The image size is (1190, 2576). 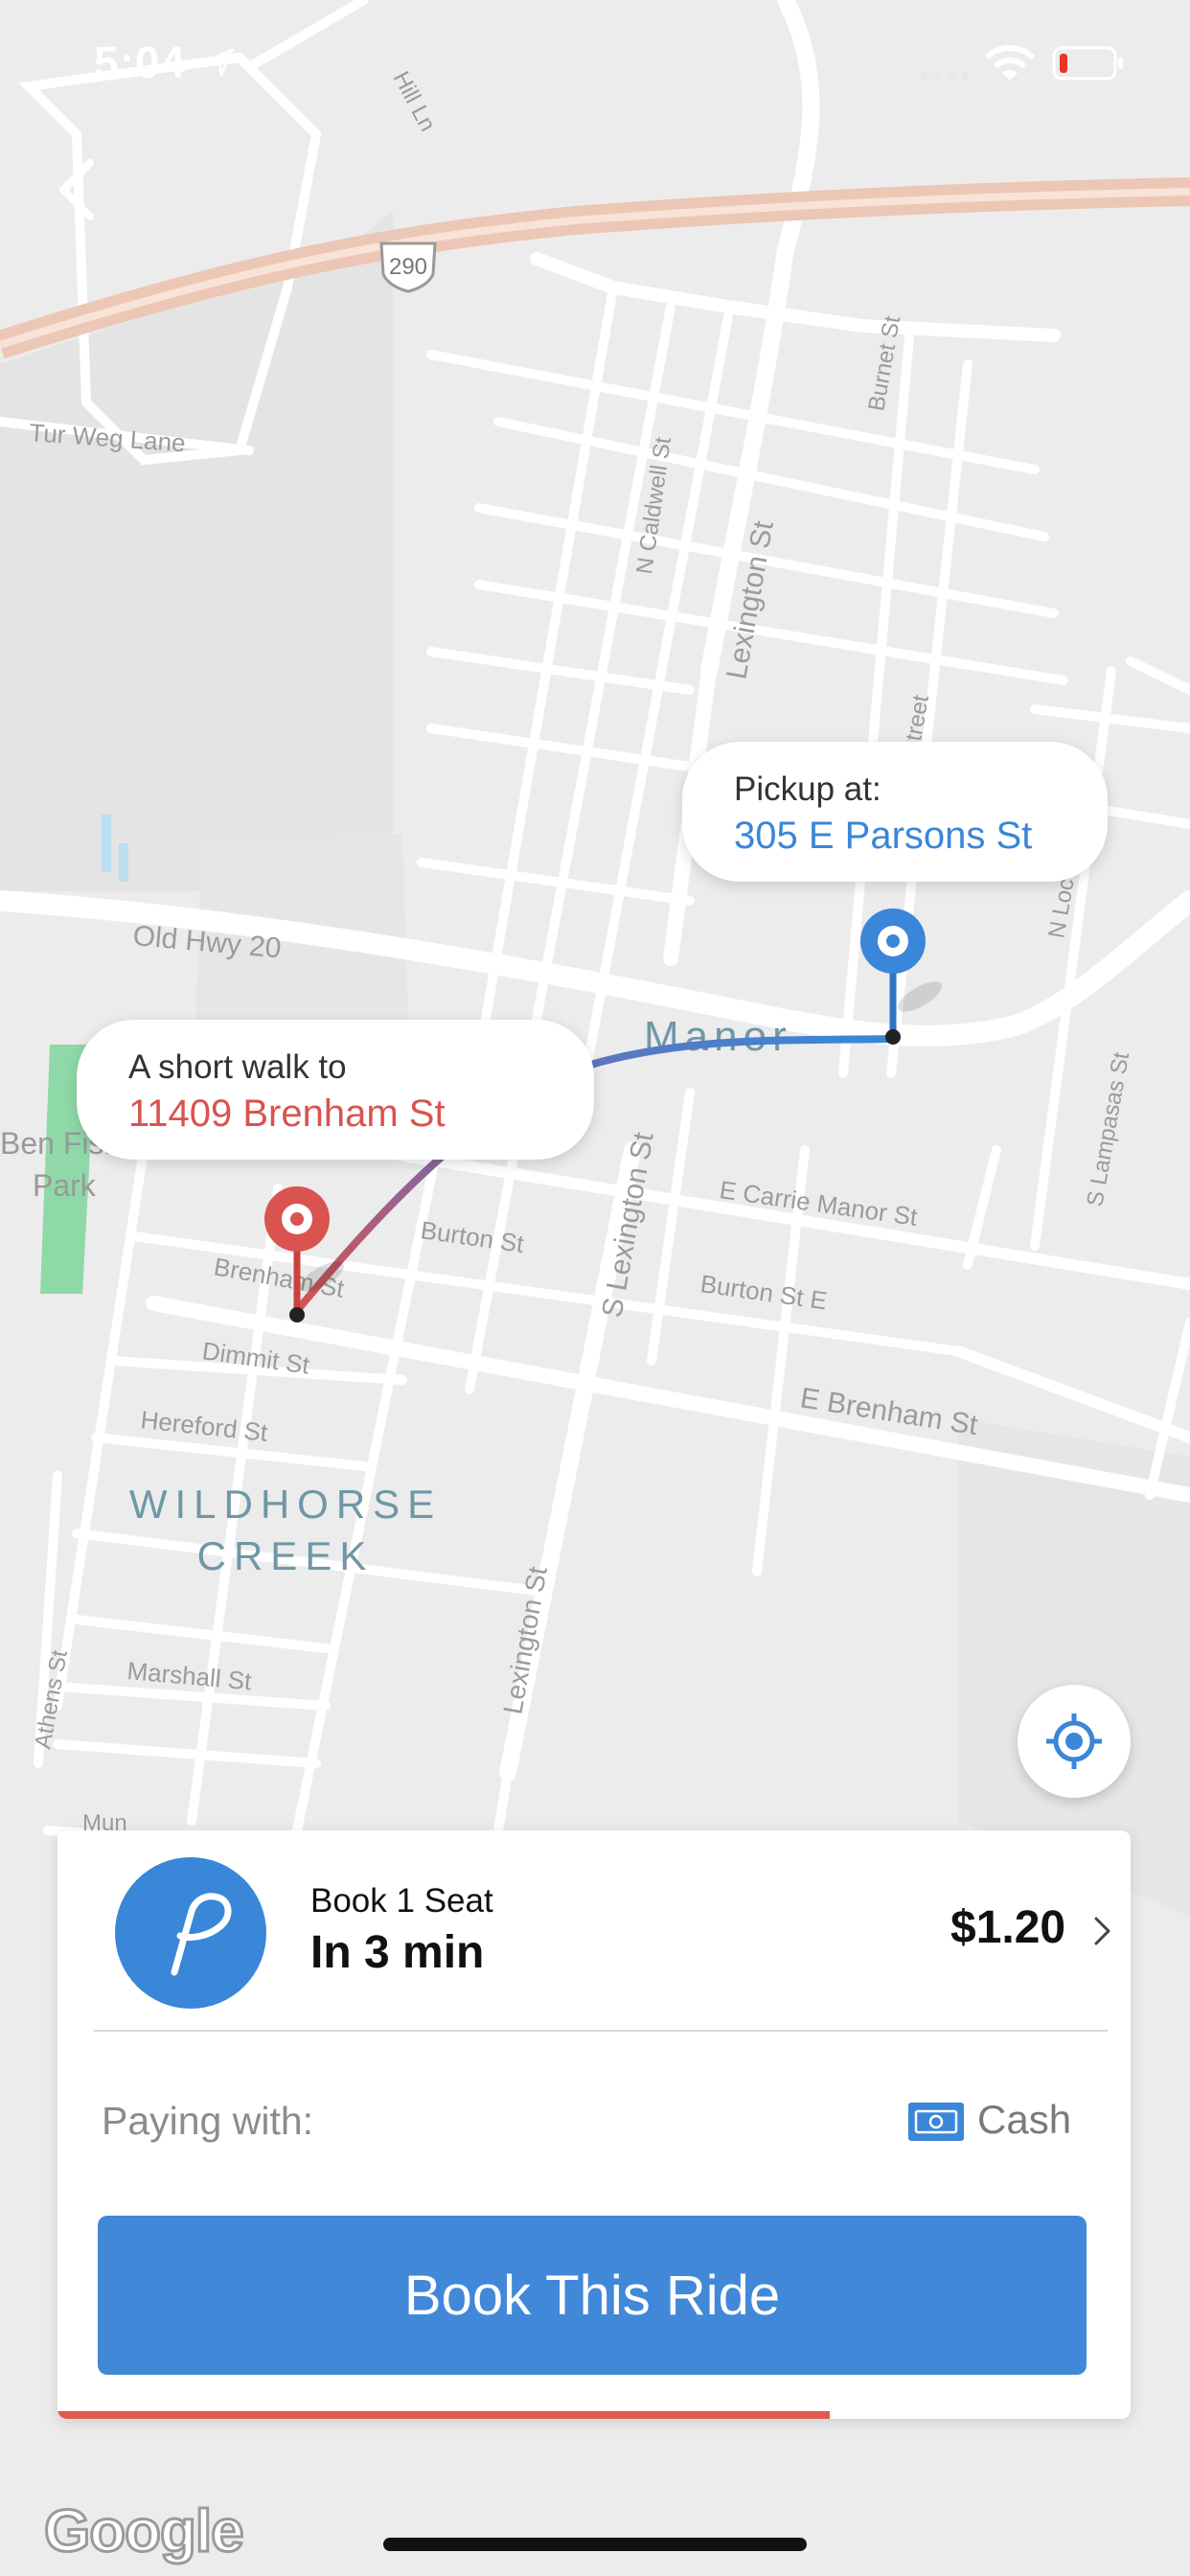 What do you see at coordinates (601, 2031) in the screenshot?
I see `divider` at bounding box center [601, 2031].